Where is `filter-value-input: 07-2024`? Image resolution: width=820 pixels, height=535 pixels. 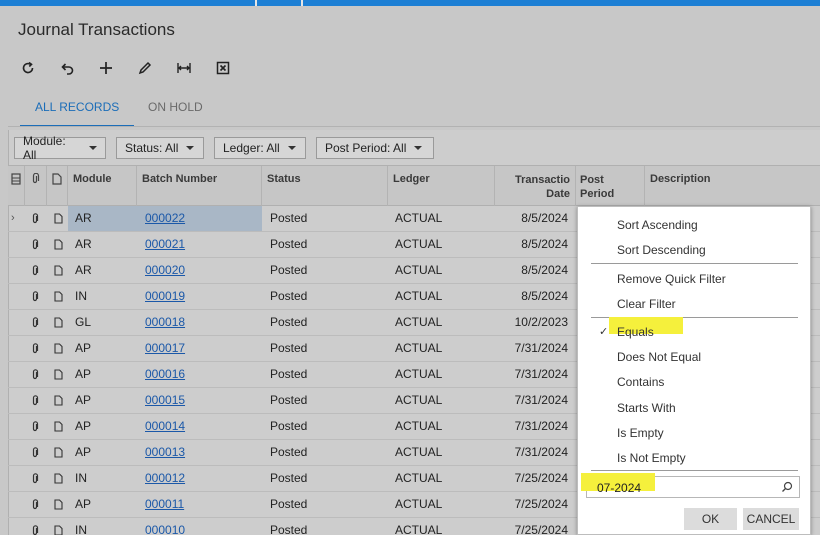 filter-value-input: 07-2024 is located at coordinates (690, 485).